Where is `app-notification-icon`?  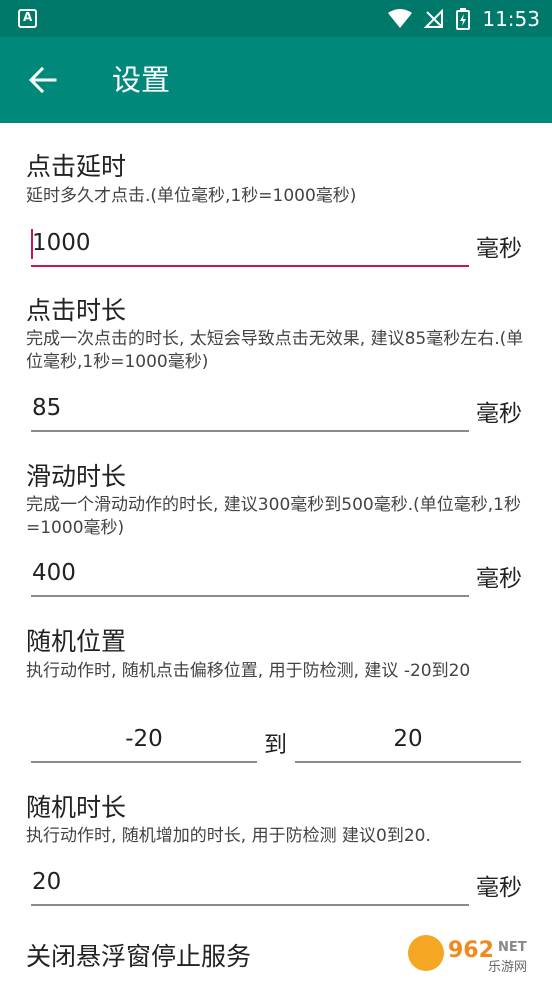 app-notification-icon is located at coordinates (27, 18).